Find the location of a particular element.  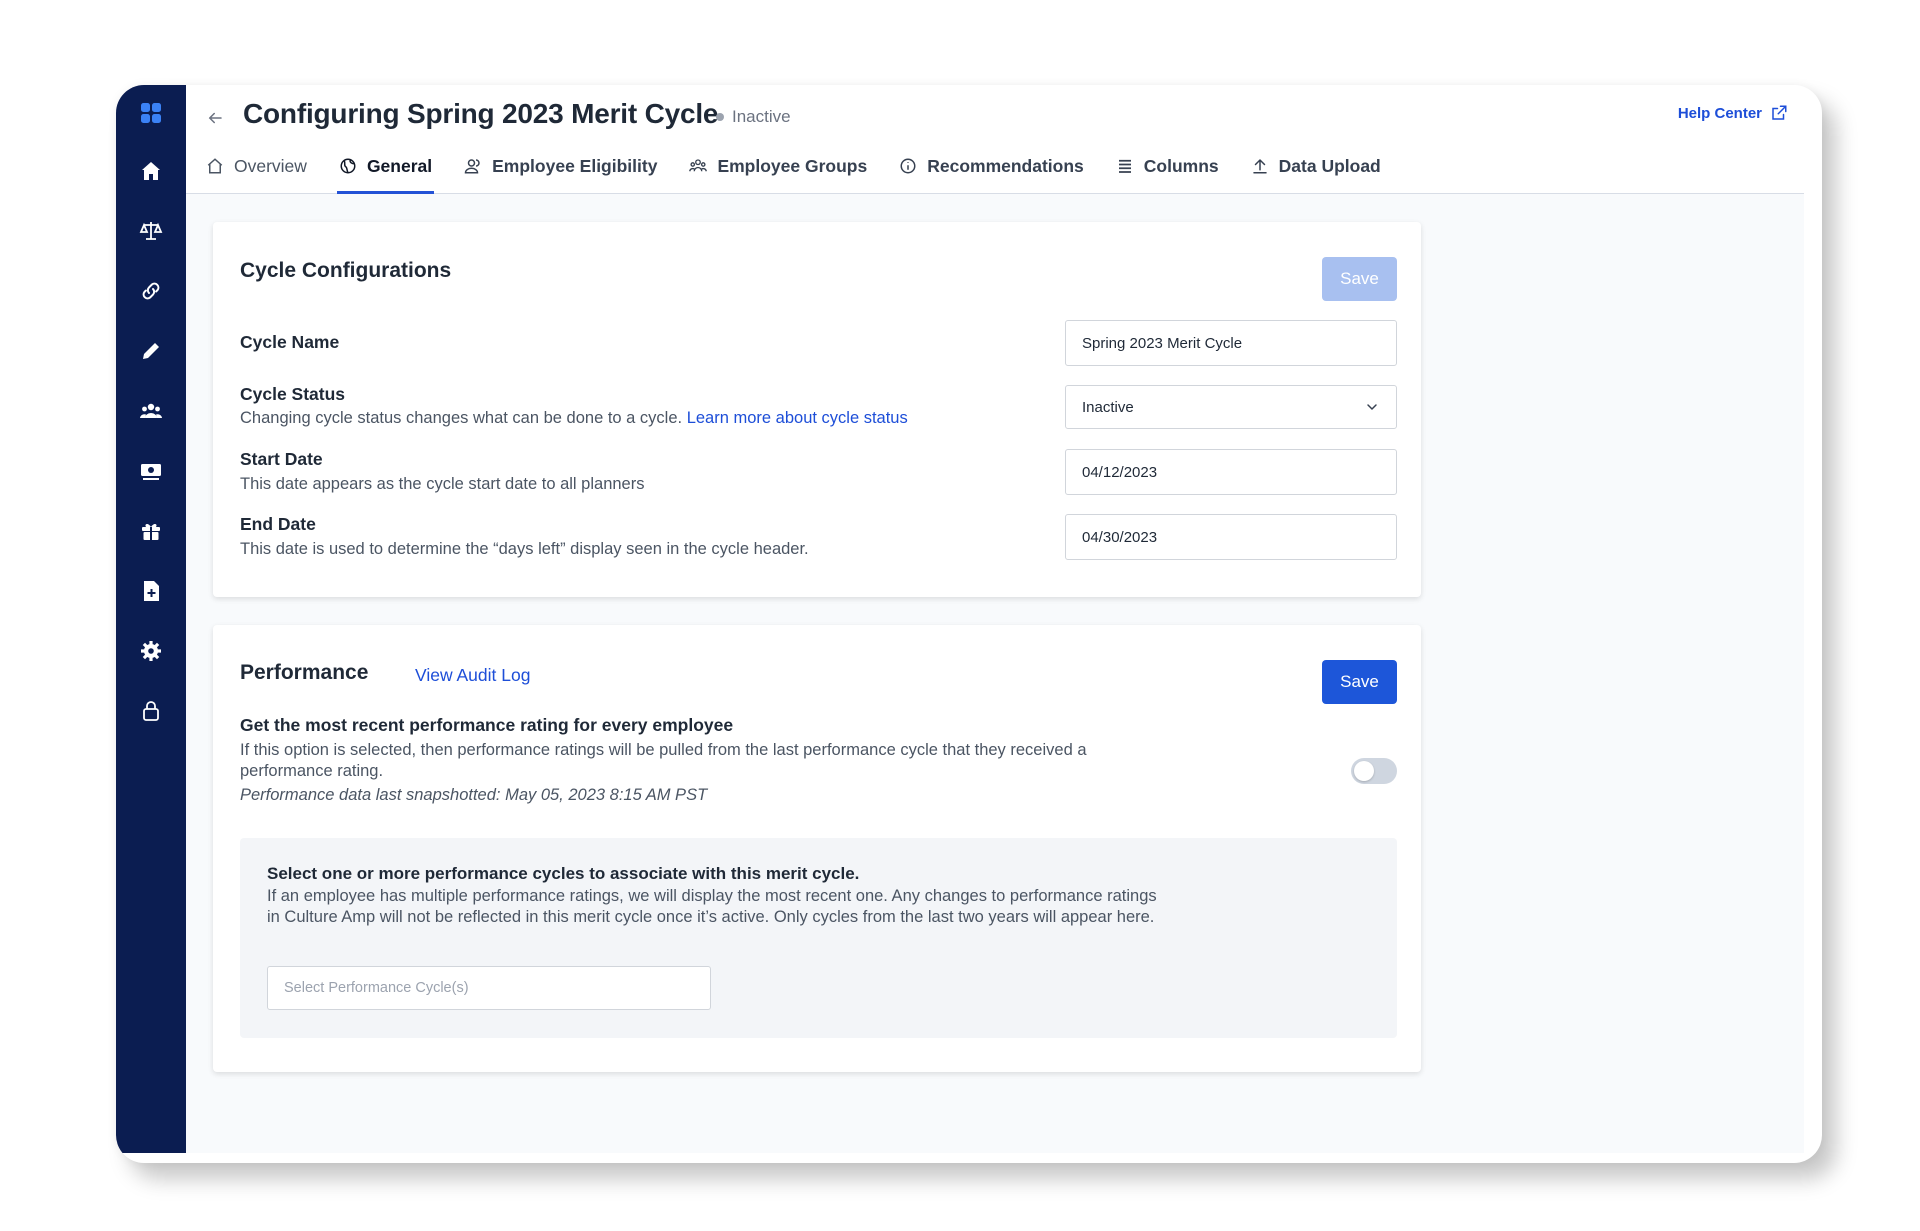

sidebar is located at coordinates (151, 619).